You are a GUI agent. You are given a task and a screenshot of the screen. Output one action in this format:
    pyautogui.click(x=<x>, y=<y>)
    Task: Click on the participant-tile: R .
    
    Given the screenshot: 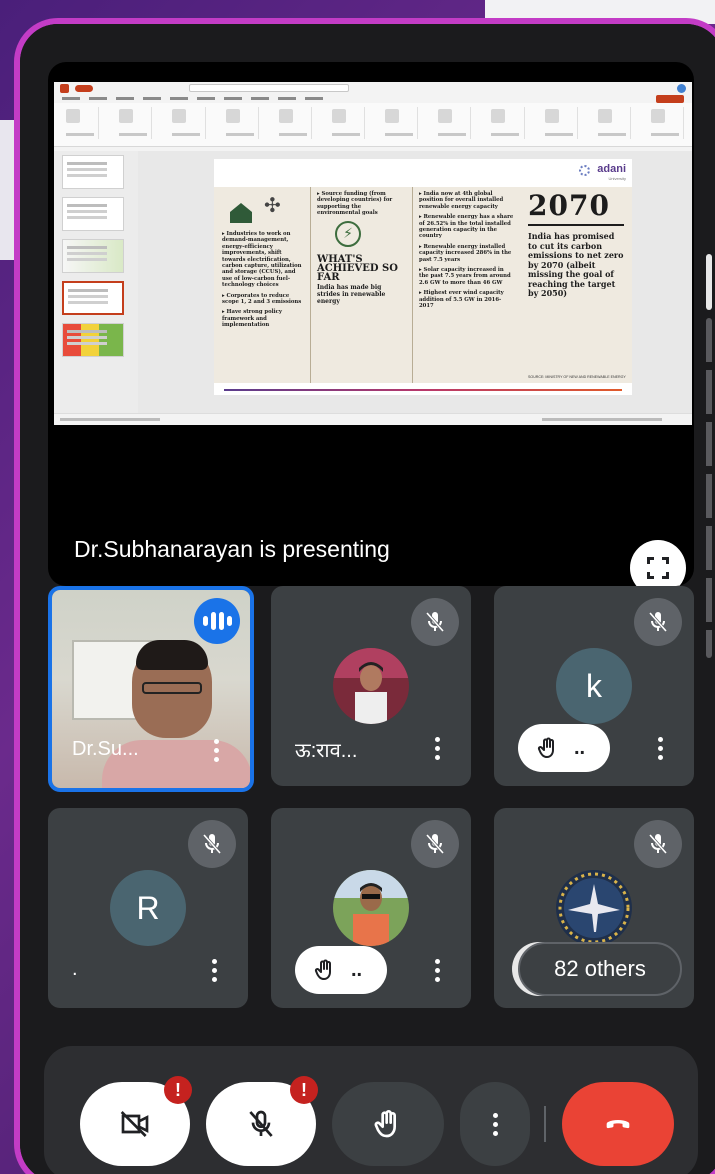 What is the action you would take?
    pyautogui.click(x=148, y=908)
    